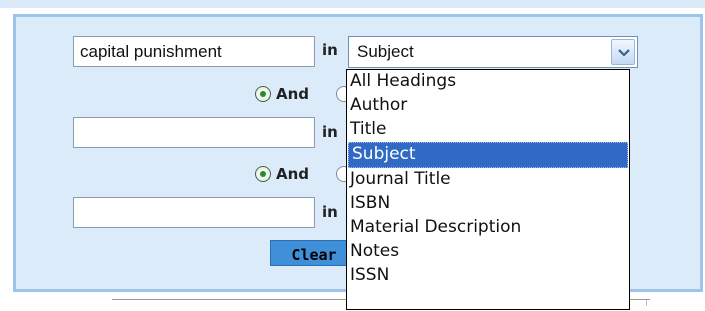 This screenshot has width=705, height=311. Describe the element at coordinates (493, 52) in the screenshot. I see `field-select-1: Subject` at that location.